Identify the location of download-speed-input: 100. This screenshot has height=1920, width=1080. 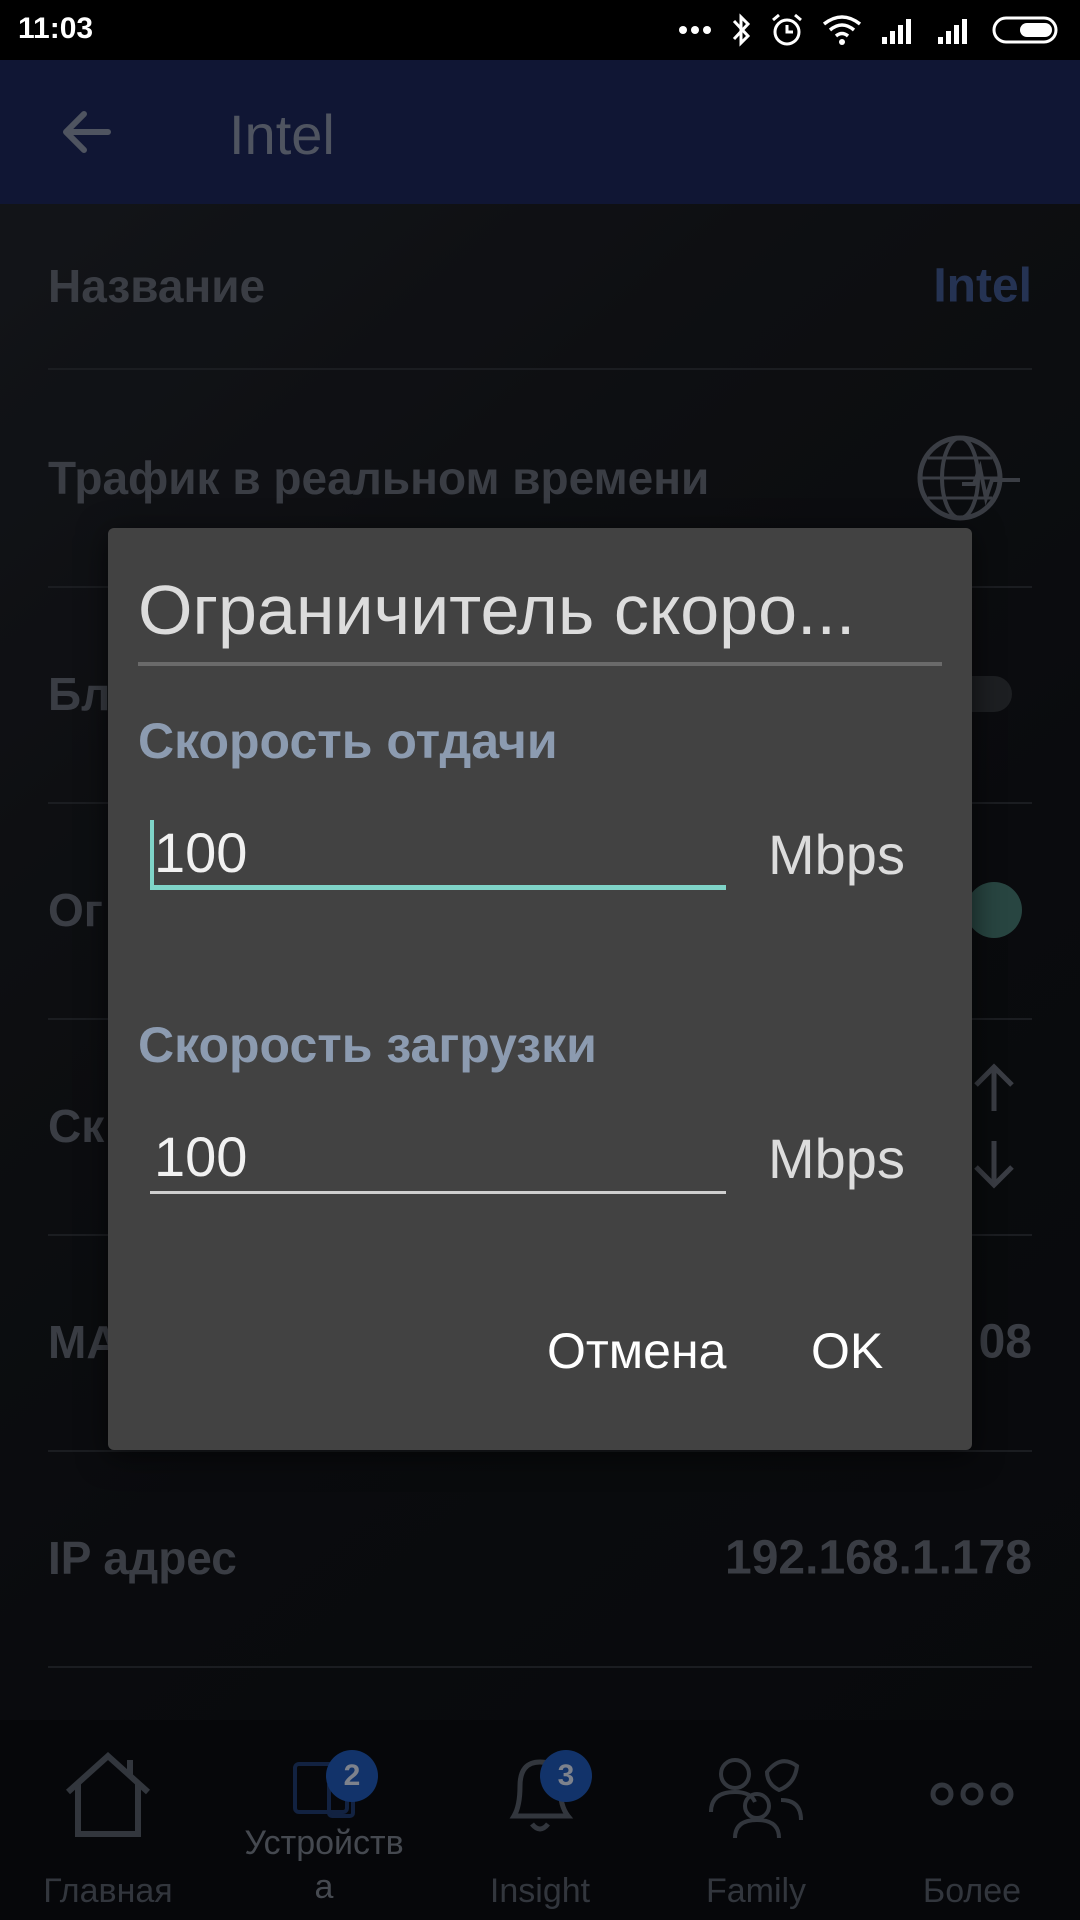
(438, 1154).